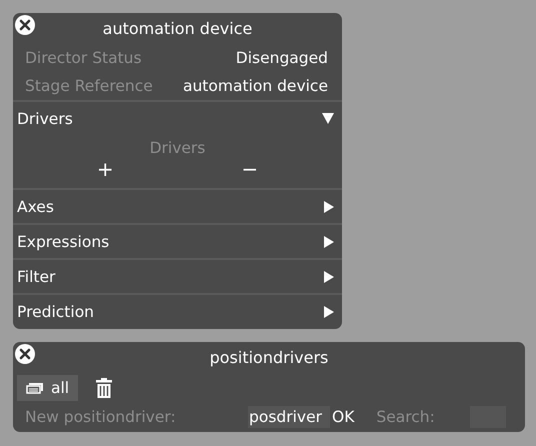 The height and width of the screenshot is (446, 536). Describe the element at coordinates (47, 388) in the screenshot. I see `filter-button: all` at that location.